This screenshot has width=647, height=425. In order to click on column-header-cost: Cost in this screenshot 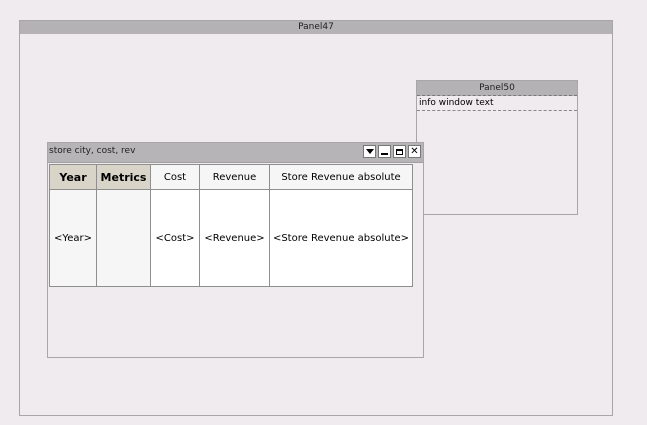, I will do `click(175, 177)`.